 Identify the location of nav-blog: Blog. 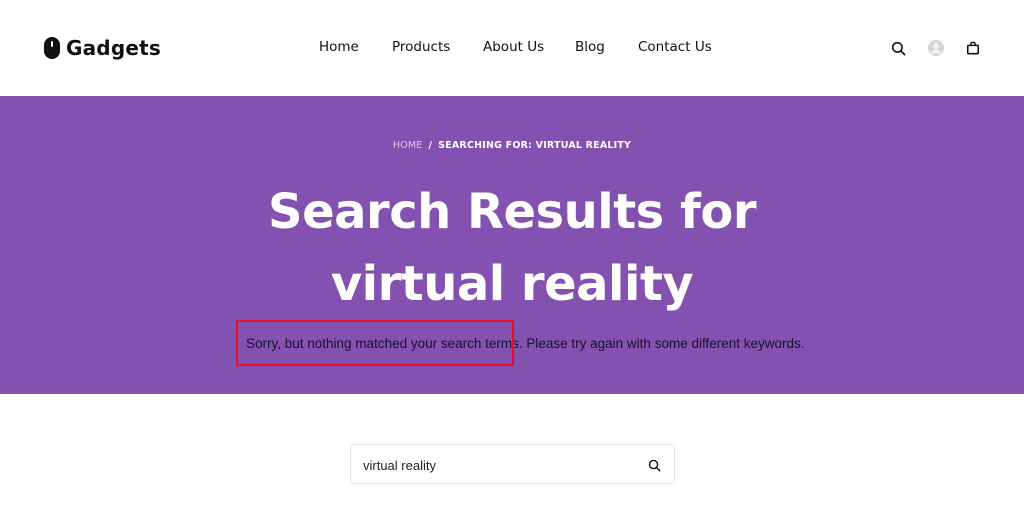
(590, 47).